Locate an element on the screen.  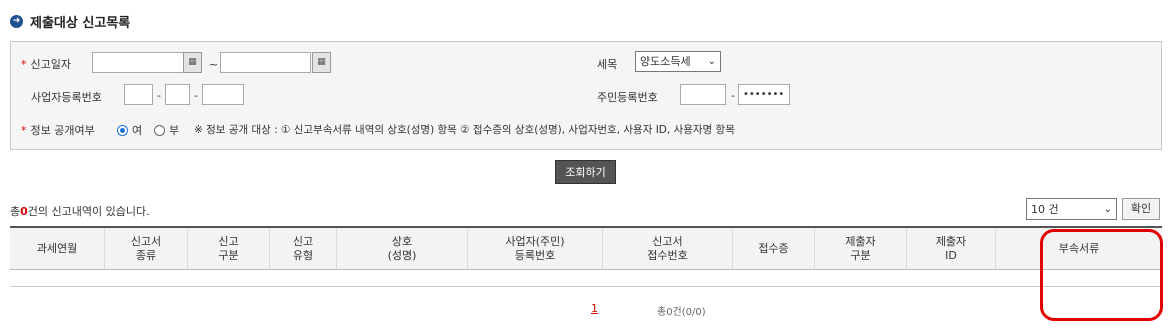
confirm-button: 확인 is located at coordinates (1141, 209).